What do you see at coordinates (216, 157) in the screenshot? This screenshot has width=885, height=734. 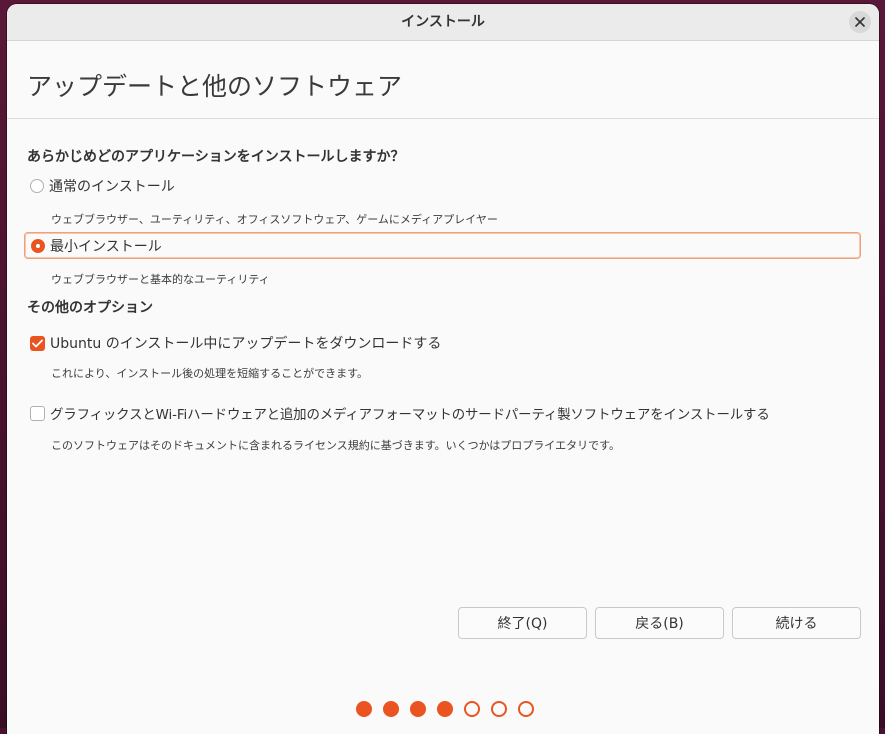 I see `apps-section-heading: あらかじめどのアプリケーションをインストールしますか？` at bounding box center [216, 157].